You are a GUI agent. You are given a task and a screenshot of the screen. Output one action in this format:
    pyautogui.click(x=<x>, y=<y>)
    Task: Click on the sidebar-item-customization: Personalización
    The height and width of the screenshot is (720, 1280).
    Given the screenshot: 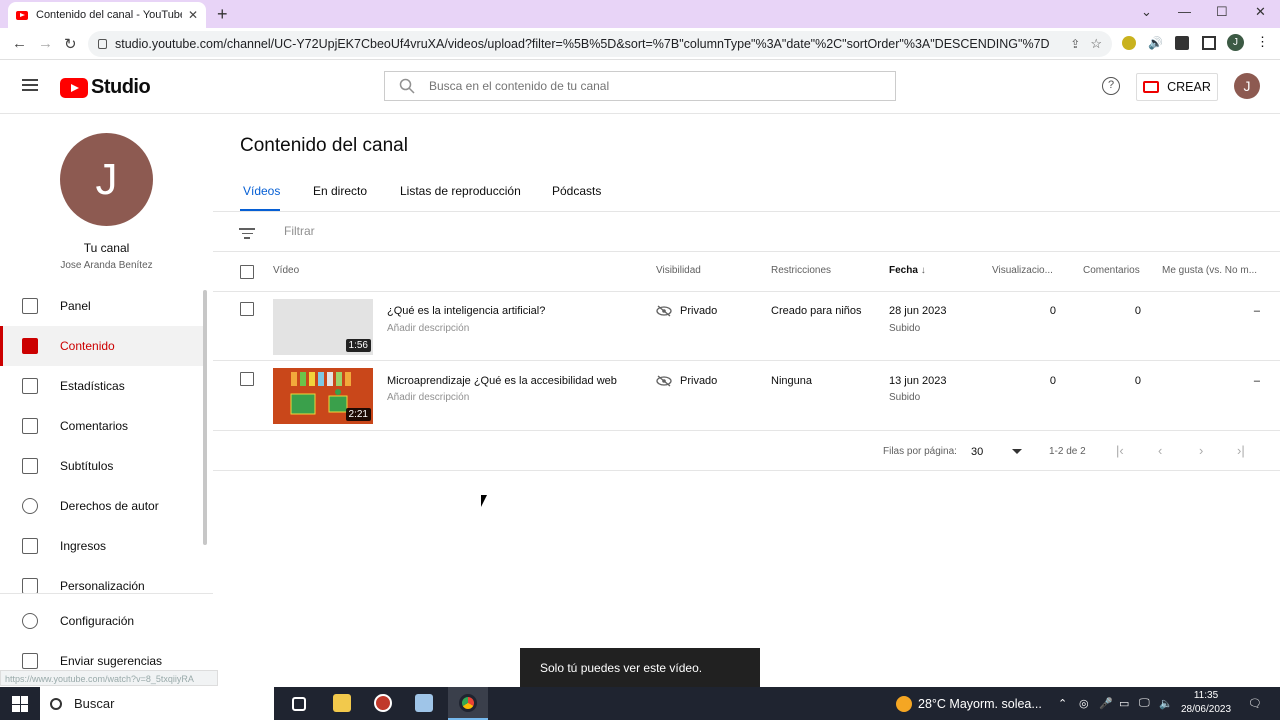 What is the action you would take?
    pyautogui.click(x=102, y=586)
    